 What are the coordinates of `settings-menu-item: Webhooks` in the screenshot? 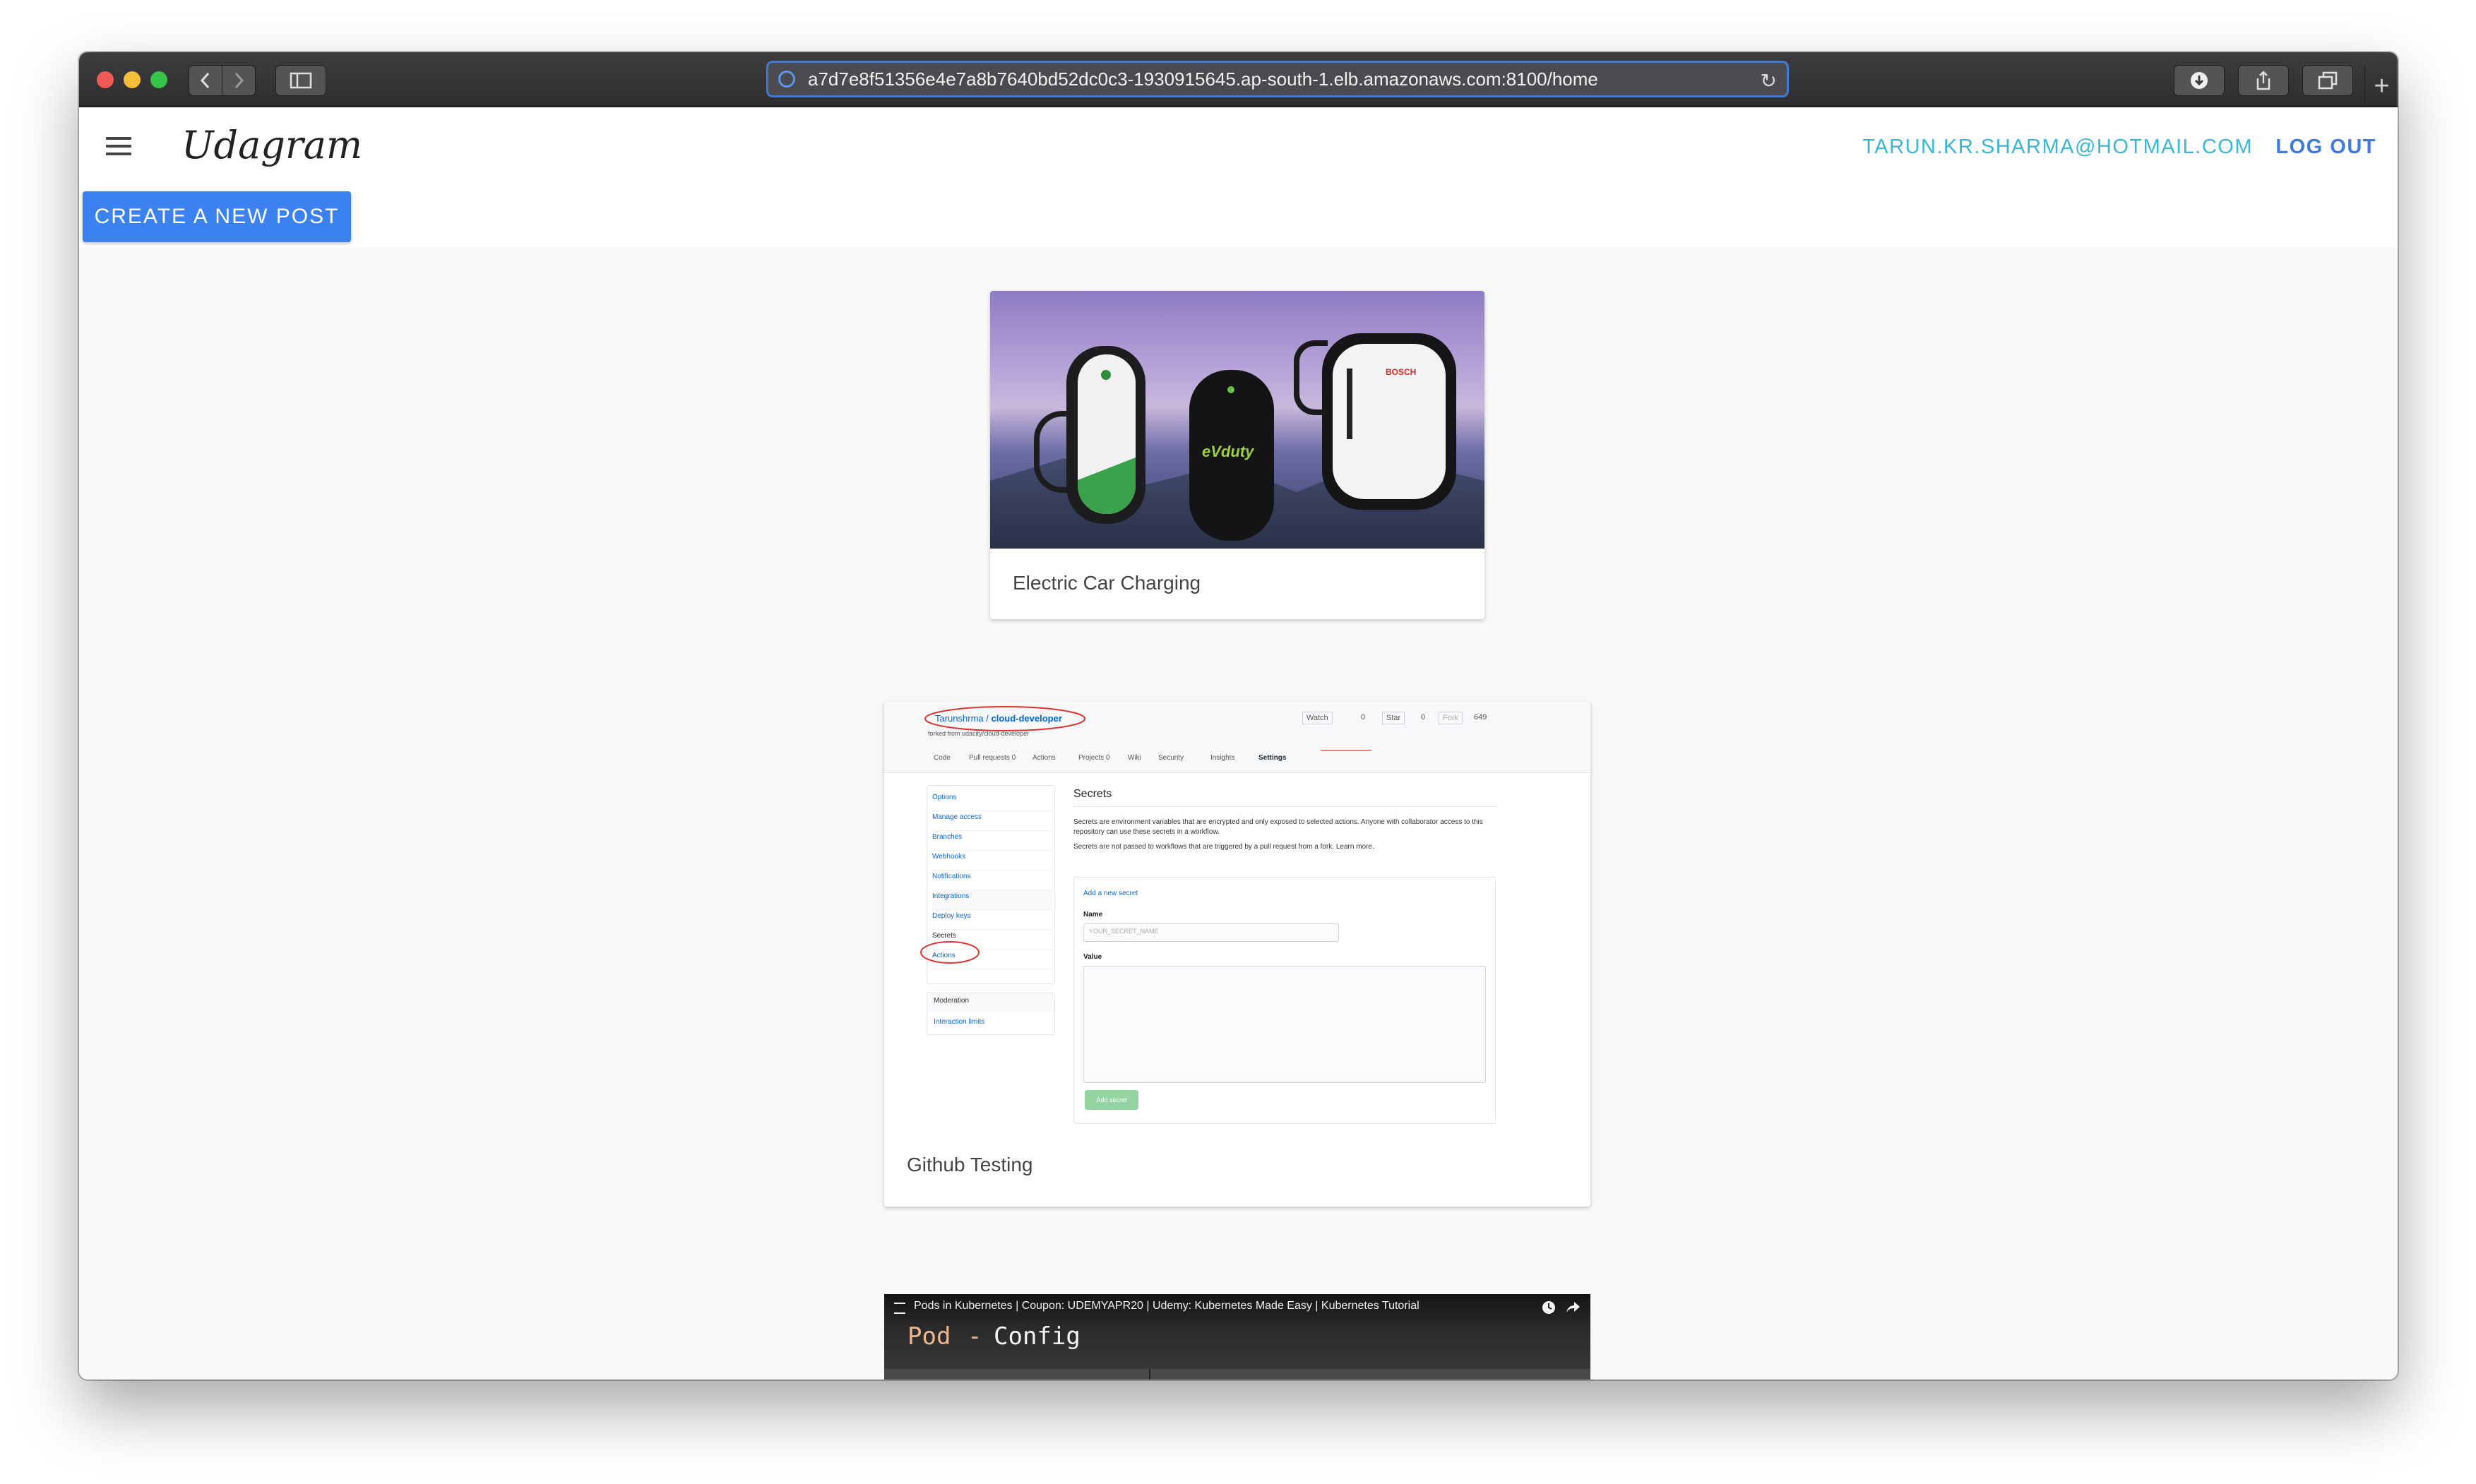 It's located at (992, 860).